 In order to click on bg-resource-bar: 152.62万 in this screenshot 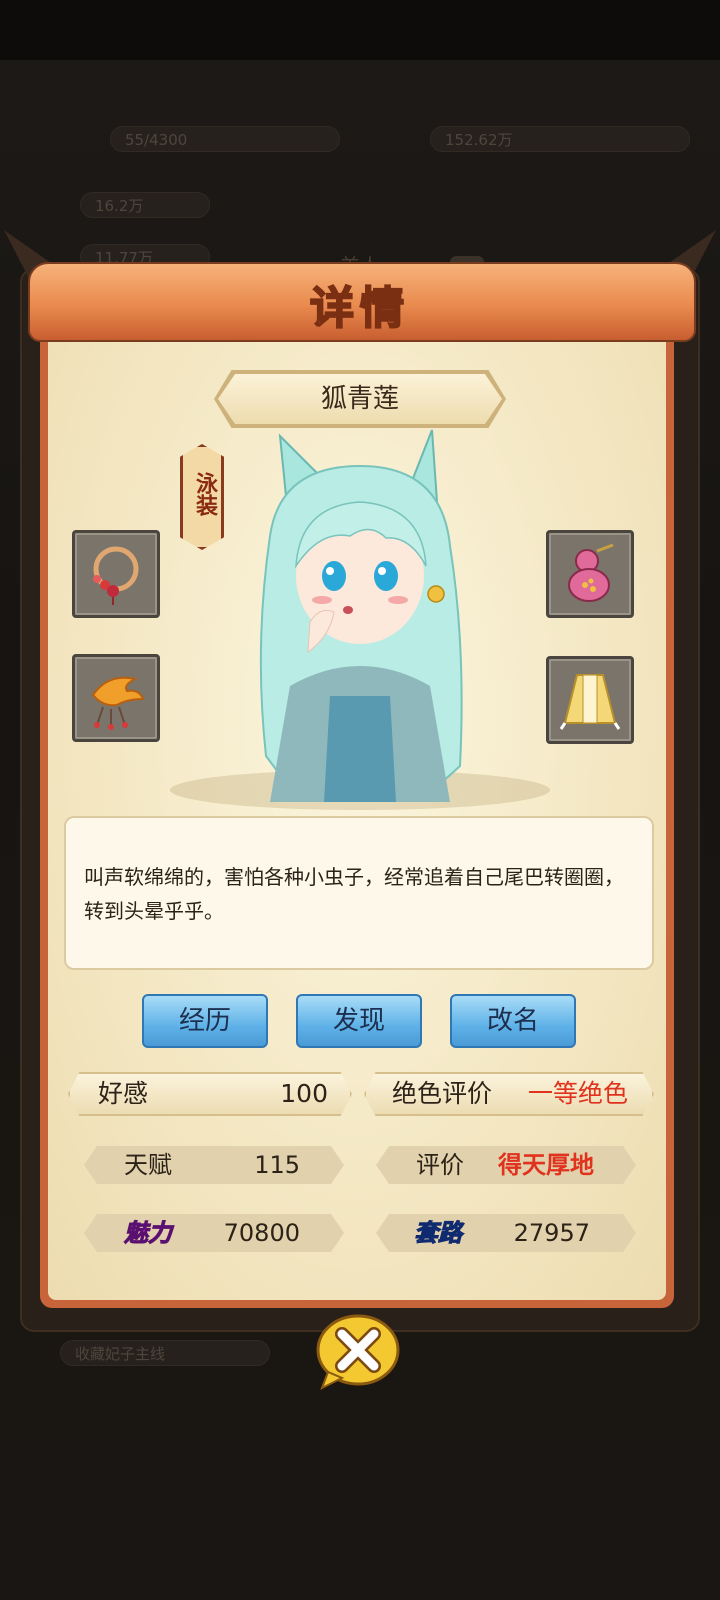, I will do `click(560, 139)`.